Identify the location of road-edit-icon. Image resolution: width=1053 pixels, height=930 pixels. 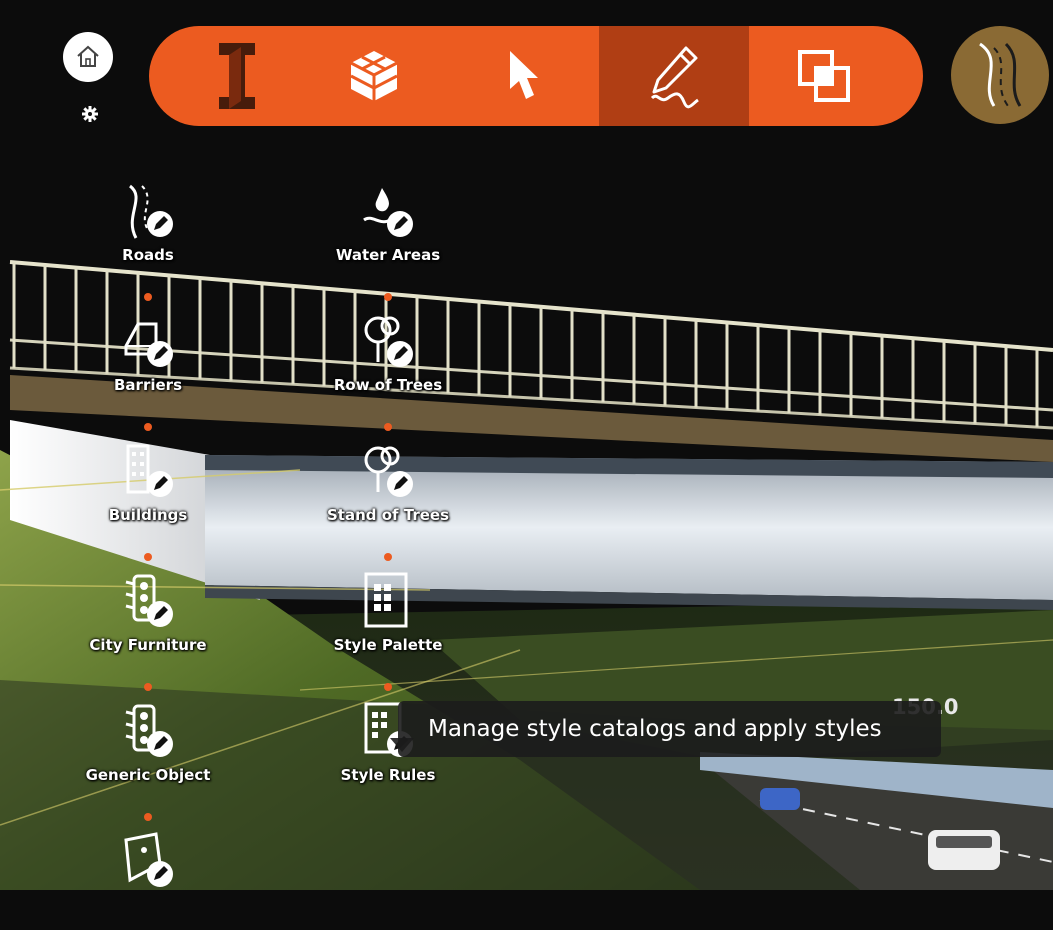
(148, 212).